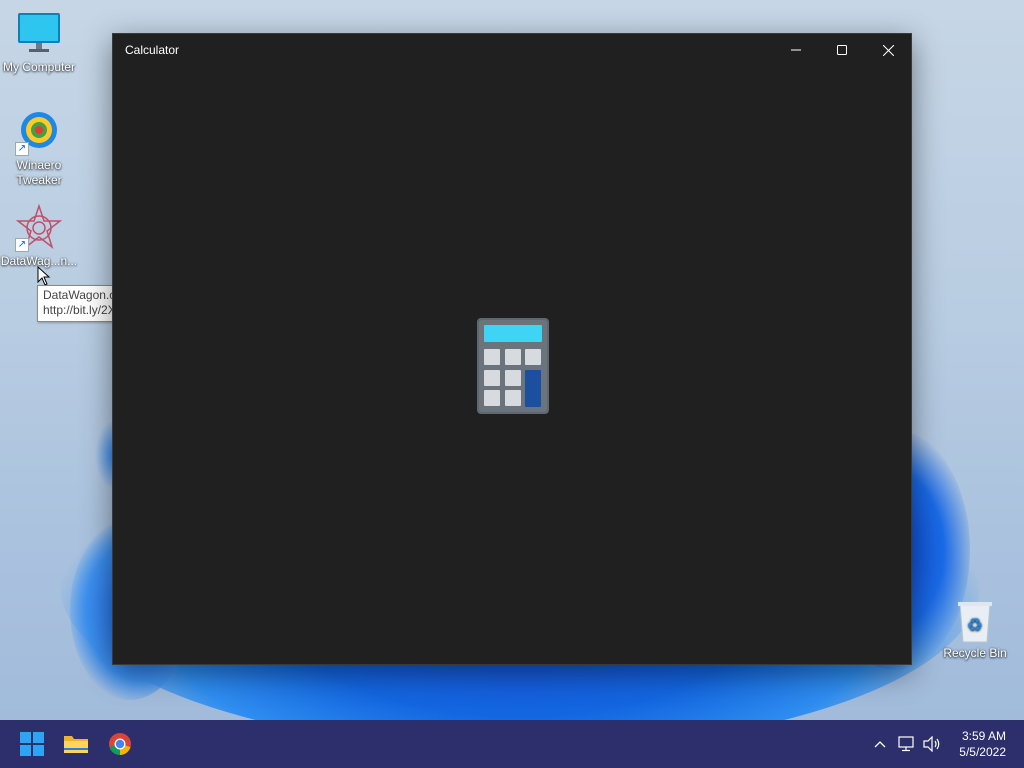 This screenshot has height=768, width=1024. I want to click on file-explorer-icon, so click(76, 744).